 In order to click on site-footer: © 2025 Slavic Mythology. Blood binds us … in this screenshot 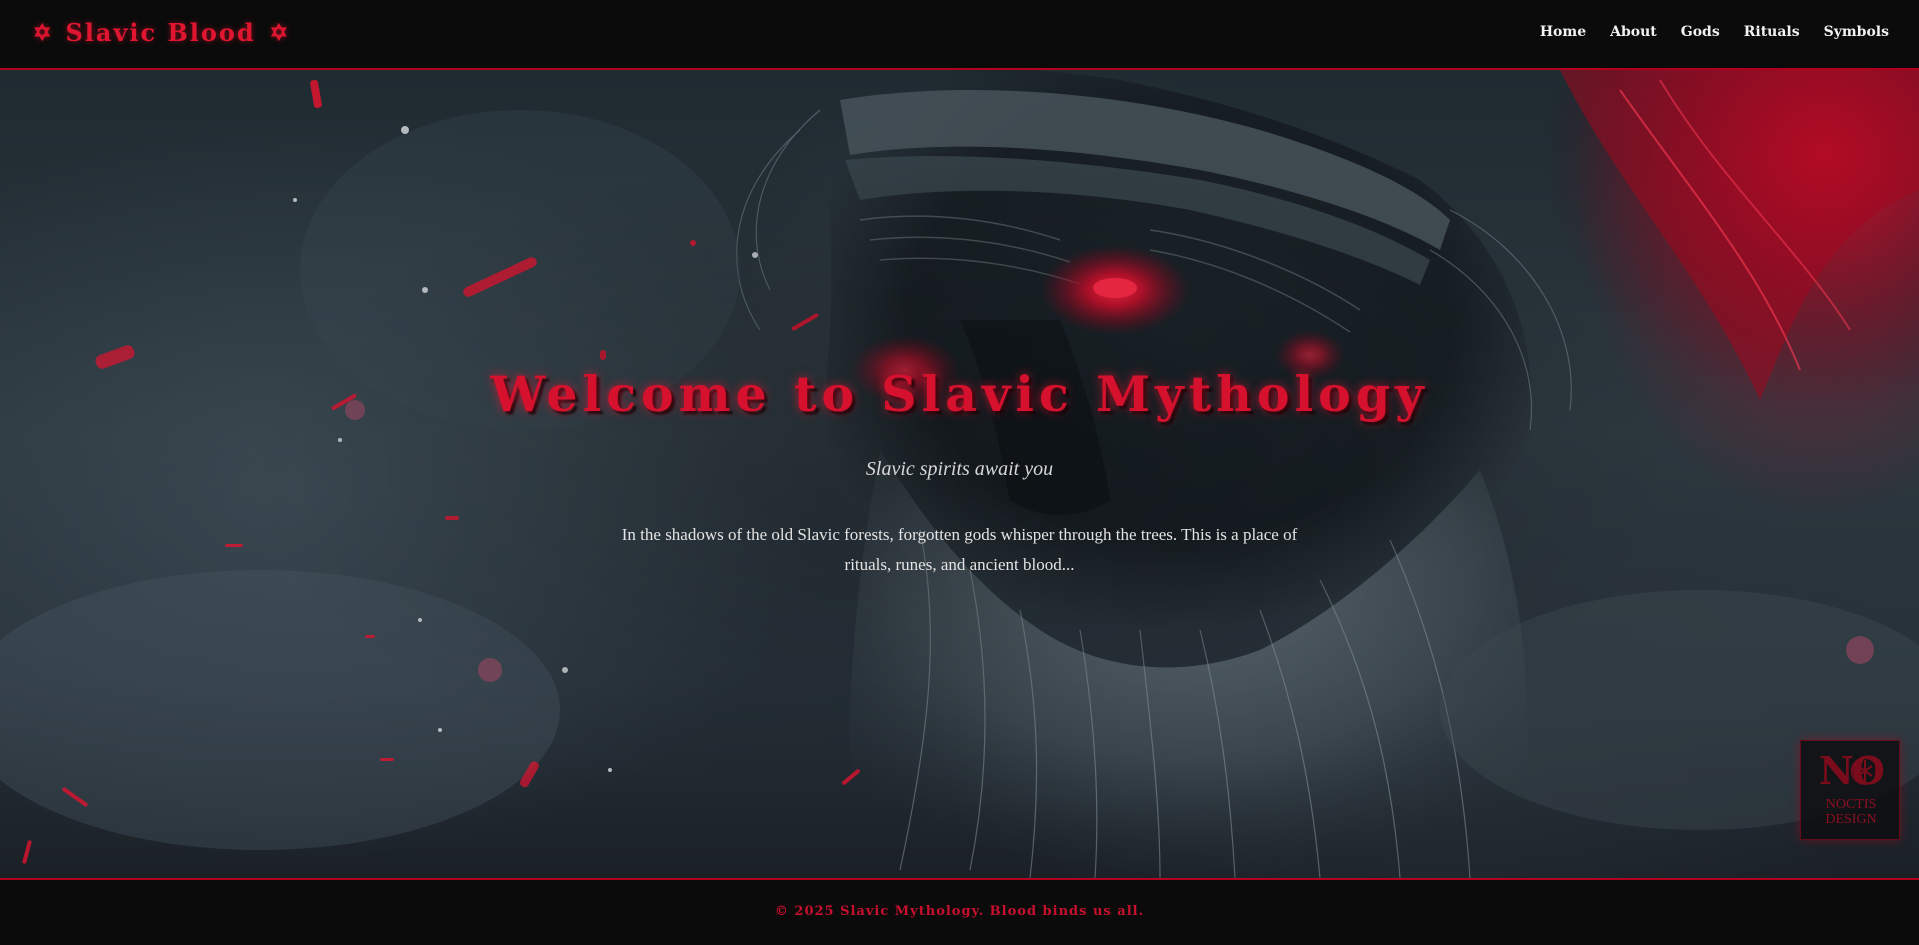, I will do `click(959, 911)`.